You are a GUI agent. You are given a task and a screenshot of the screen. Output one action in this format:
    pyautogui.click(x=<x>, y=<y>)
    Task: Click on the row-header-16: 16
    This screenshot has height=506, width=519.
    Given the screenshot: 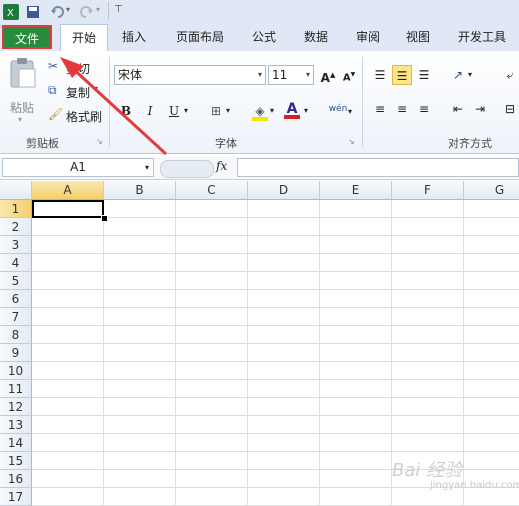 What is the action you would take?
    pyautogui.click(x=16, y=479)
    